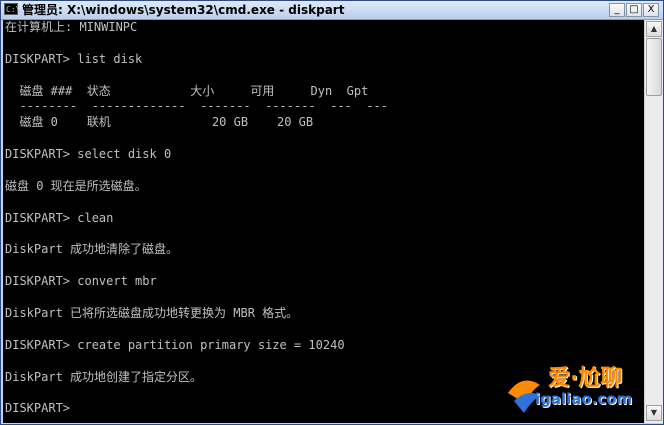  Describe the element at coordinates (88, 154) in the screenshot. I see `console-line: DISKPART> select disk 0` at that location.